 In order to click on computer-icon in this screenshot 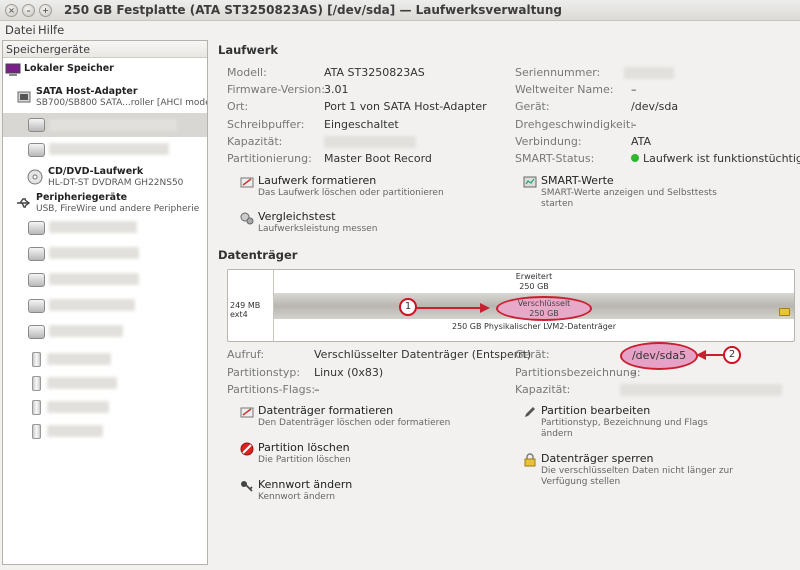, I will do `click(13, 69)`.